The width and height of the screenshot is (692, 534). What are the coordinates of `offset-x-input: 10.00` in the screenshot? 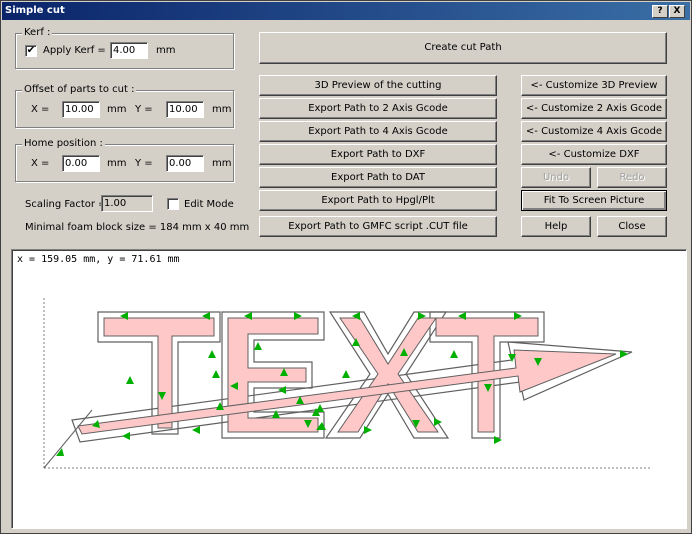 It's located at (81, 109).